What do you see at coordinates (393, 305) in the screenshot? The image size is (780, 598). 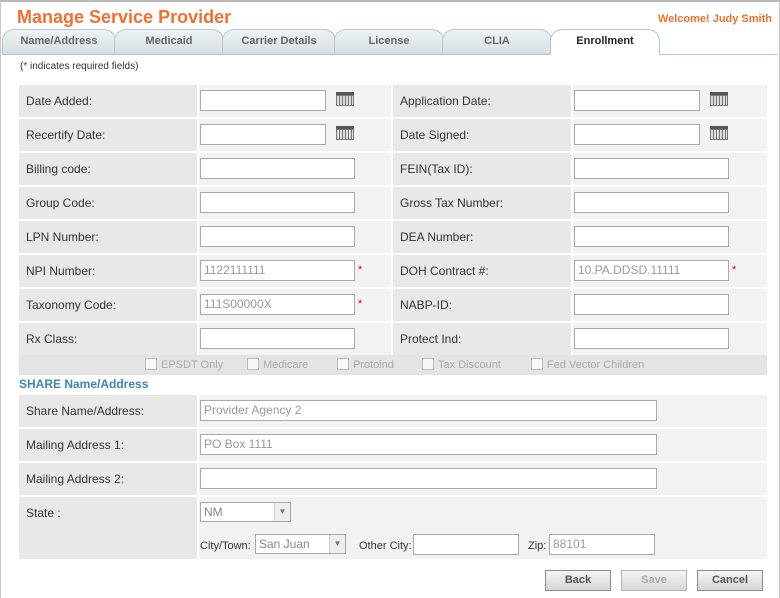 I see `form-row: Taxonomy Code: 111S00000X * NABP-ID:` at bounding box center [393, 305].